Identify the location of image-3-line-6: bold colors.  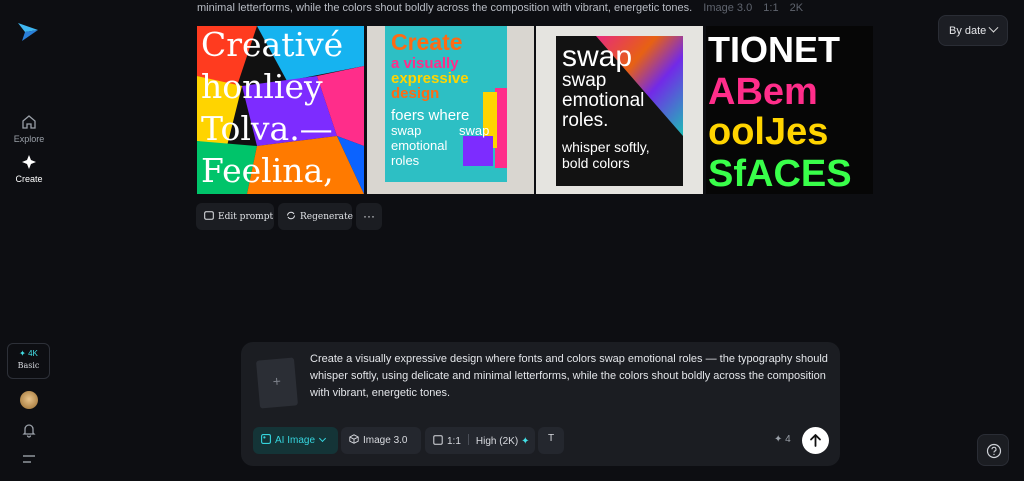
(596, 163).